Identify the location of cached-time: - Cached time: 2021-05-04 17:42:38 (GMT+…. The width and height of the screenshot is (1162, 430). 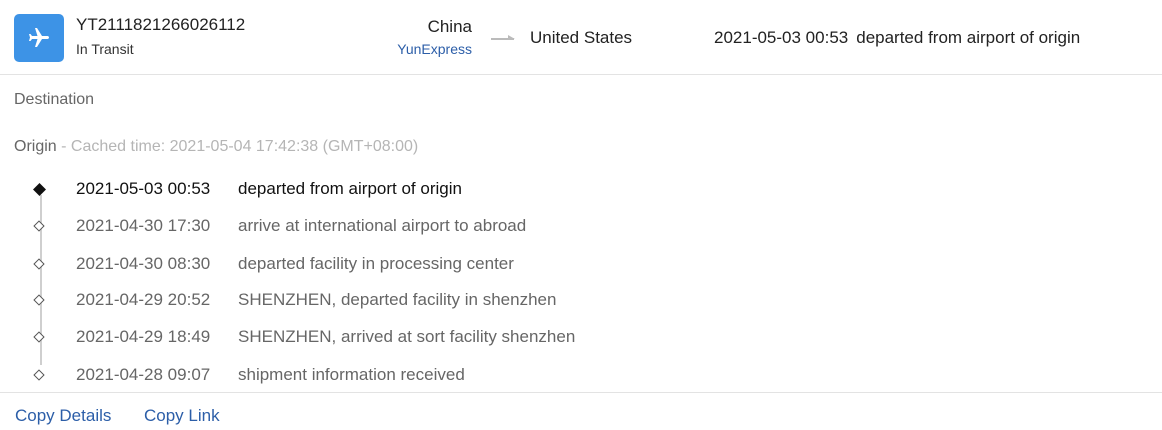
(237, 146).